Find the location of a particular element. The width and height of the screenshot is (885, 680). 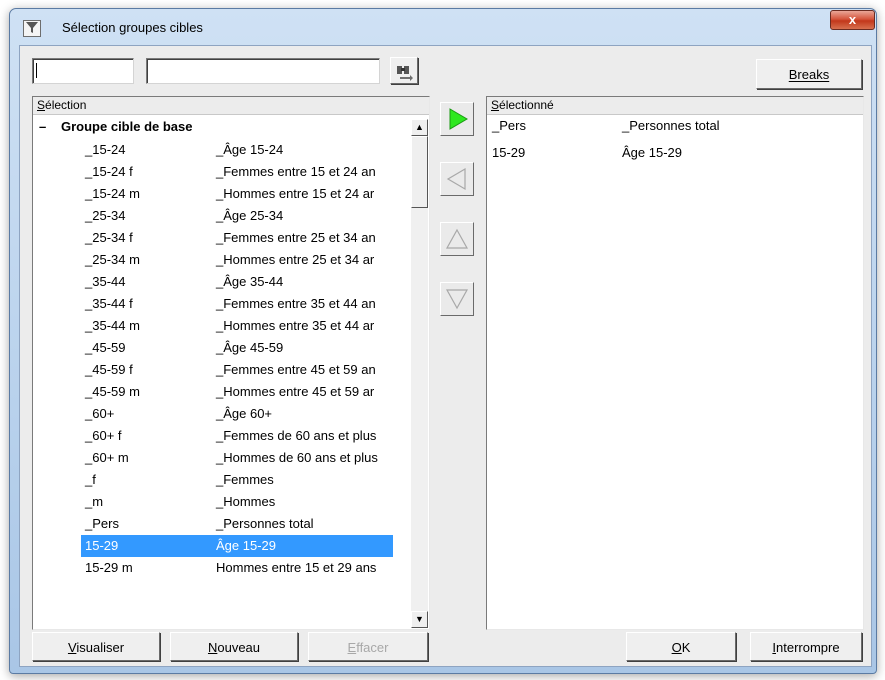

selected-item: _Pers _Personnes total is located at coordinates (675, 126).